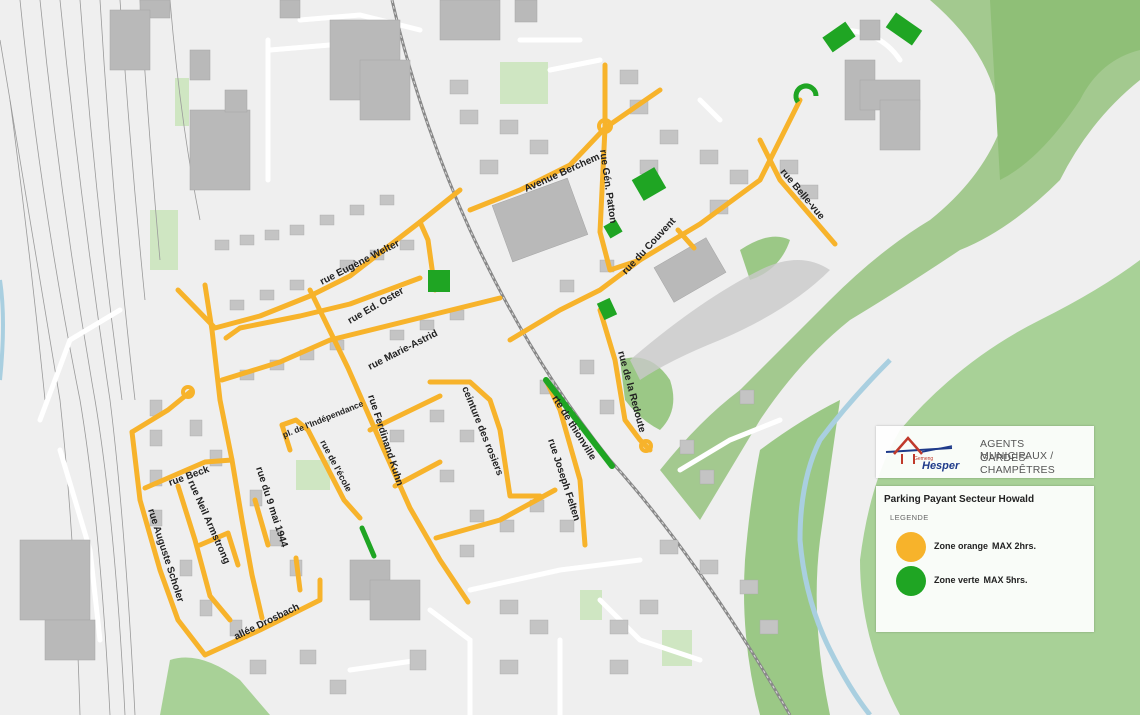 The height and width of the screenshot is (715, 1140). I want to click on org-line-2: GARDES-CHAMPÊTRES, so click(1017, 464).